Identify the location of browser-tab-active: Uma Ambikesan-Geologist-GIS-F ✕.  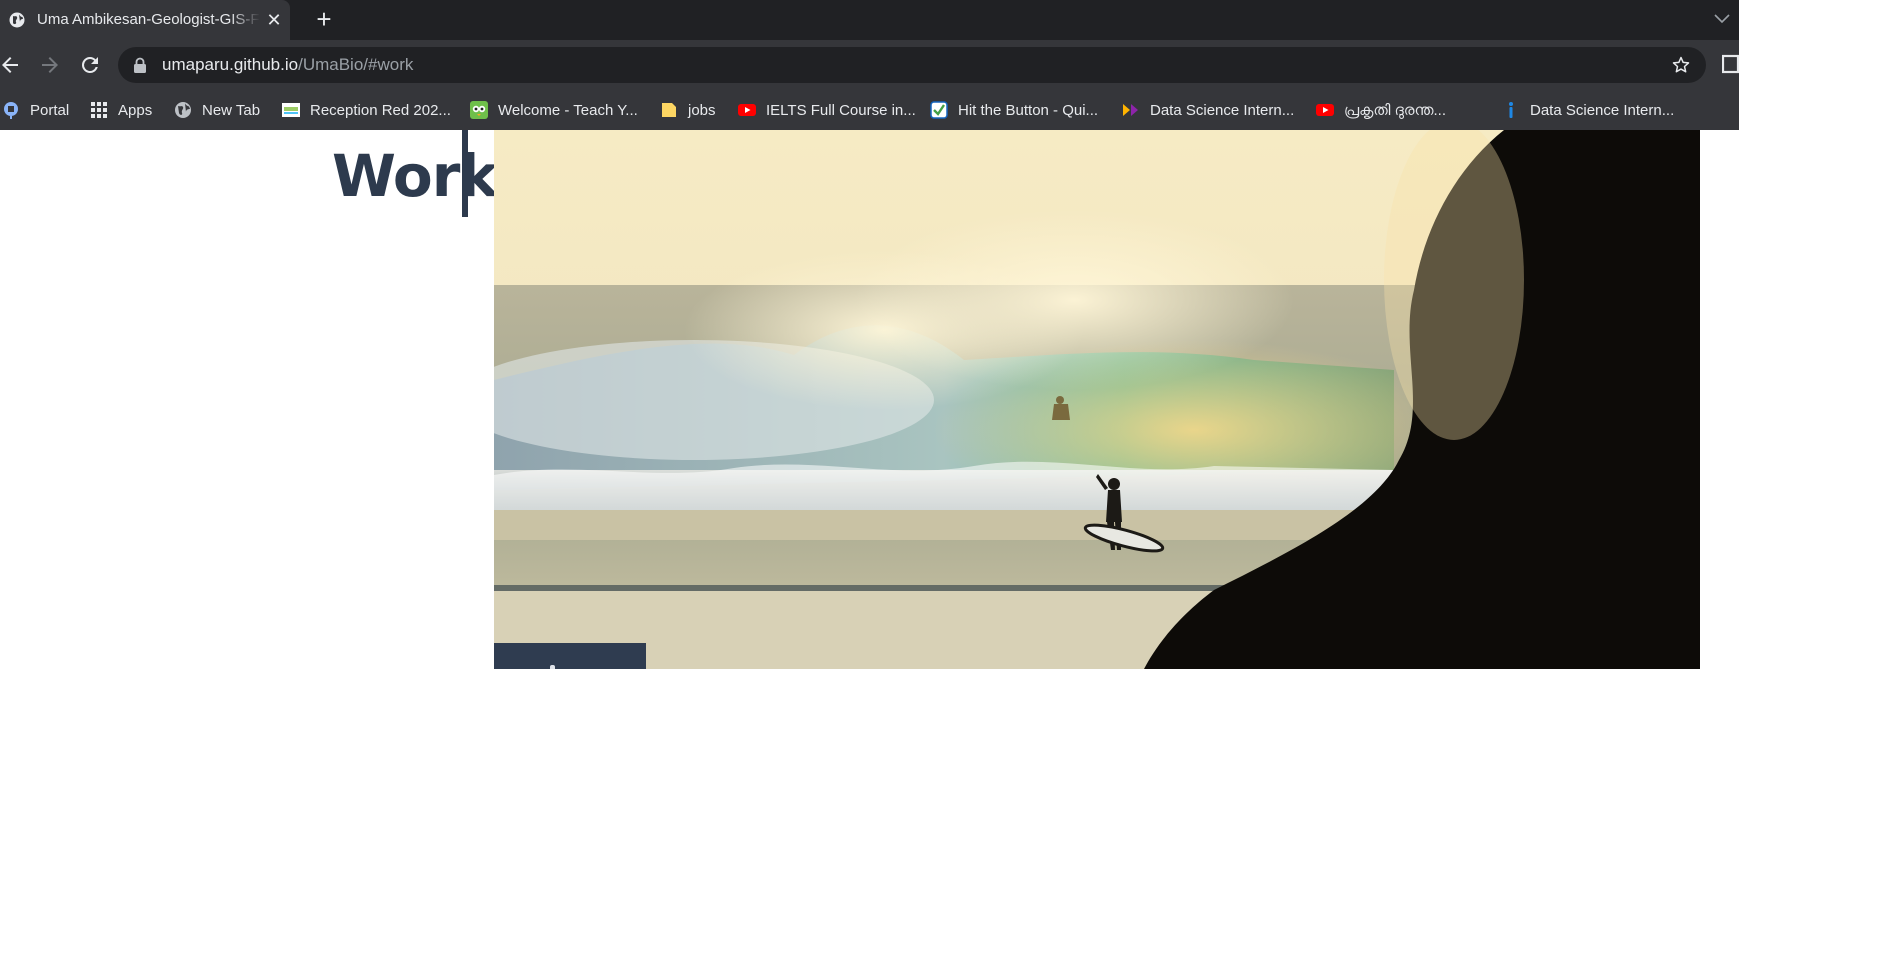
(145, 20).